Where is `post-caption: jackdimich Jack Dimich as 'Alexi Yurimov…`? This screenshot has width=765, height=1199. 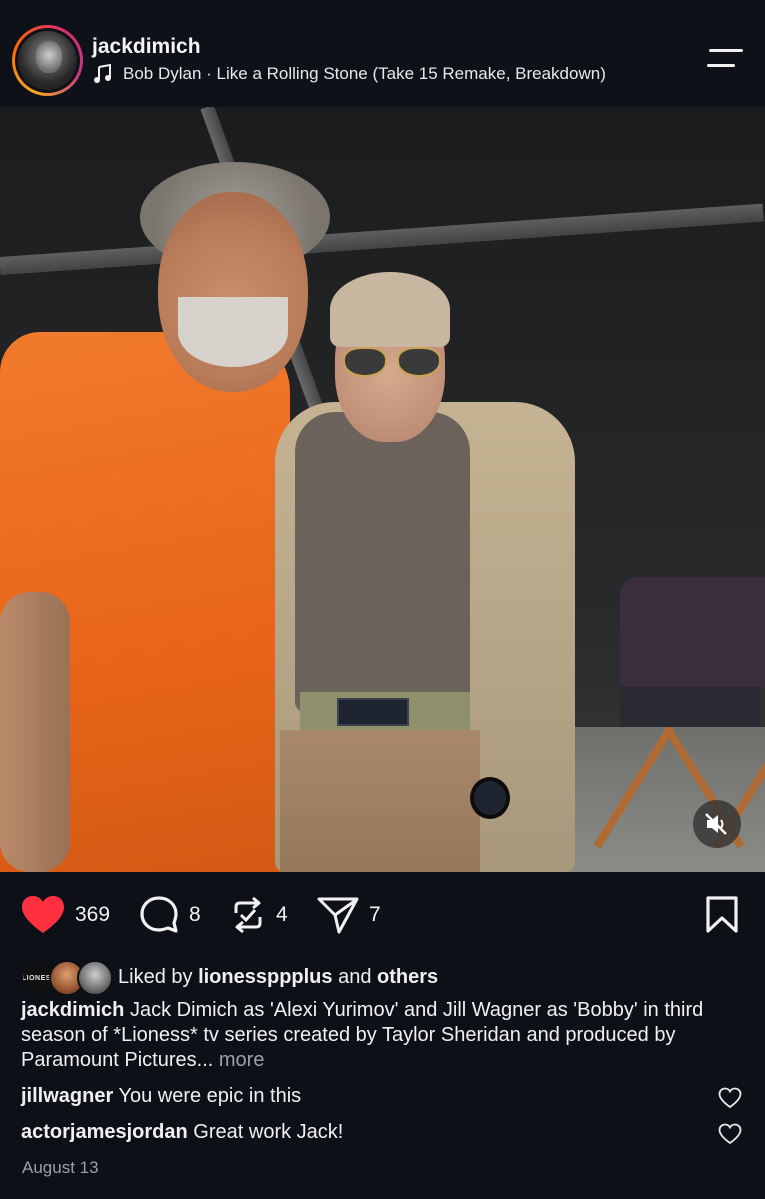
post-caption: jackdimich Jack Dimich as 'Alexi Yurimov… is located at coordinates (386, 1035).